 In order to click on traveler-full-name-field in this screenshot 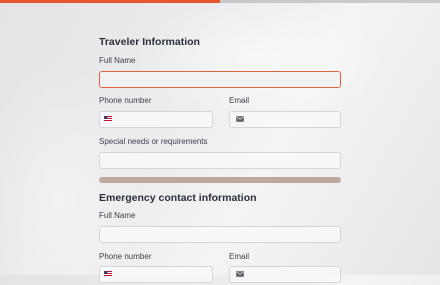, I will do `click(220, 80)`.